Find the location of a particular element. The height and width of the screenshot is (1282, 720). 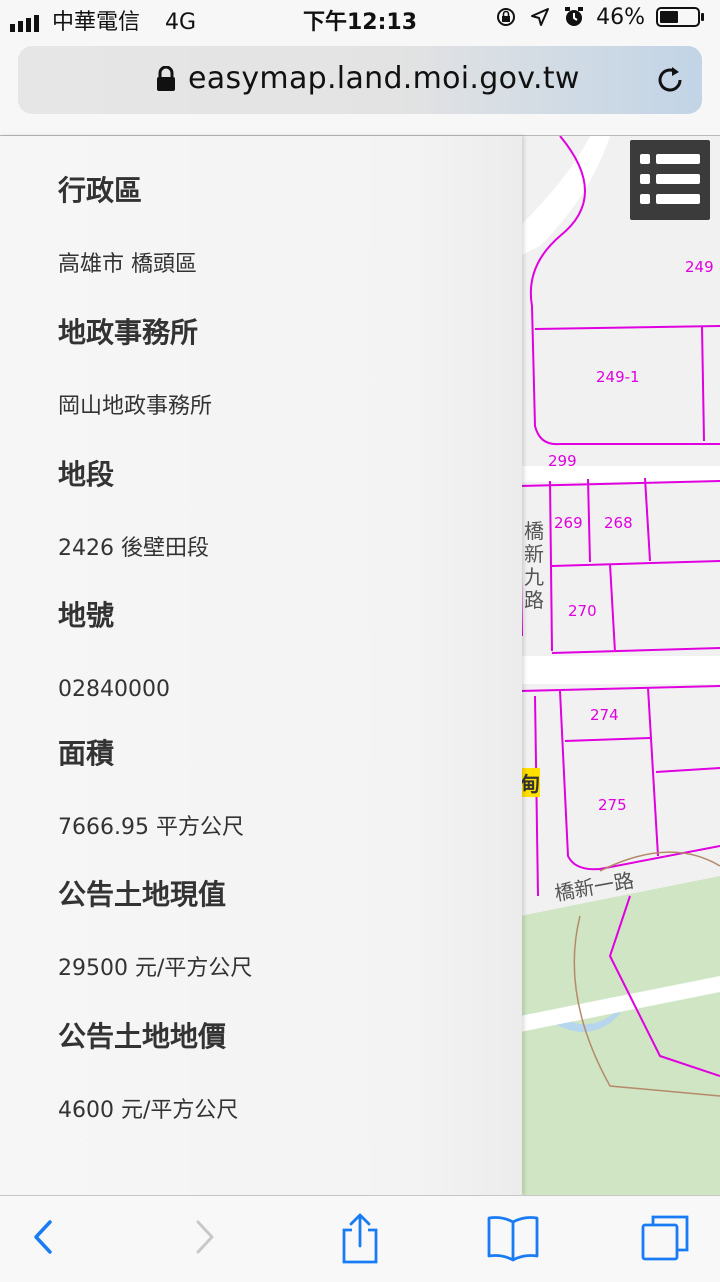

share-icon is located at coordinates (360, 1239).